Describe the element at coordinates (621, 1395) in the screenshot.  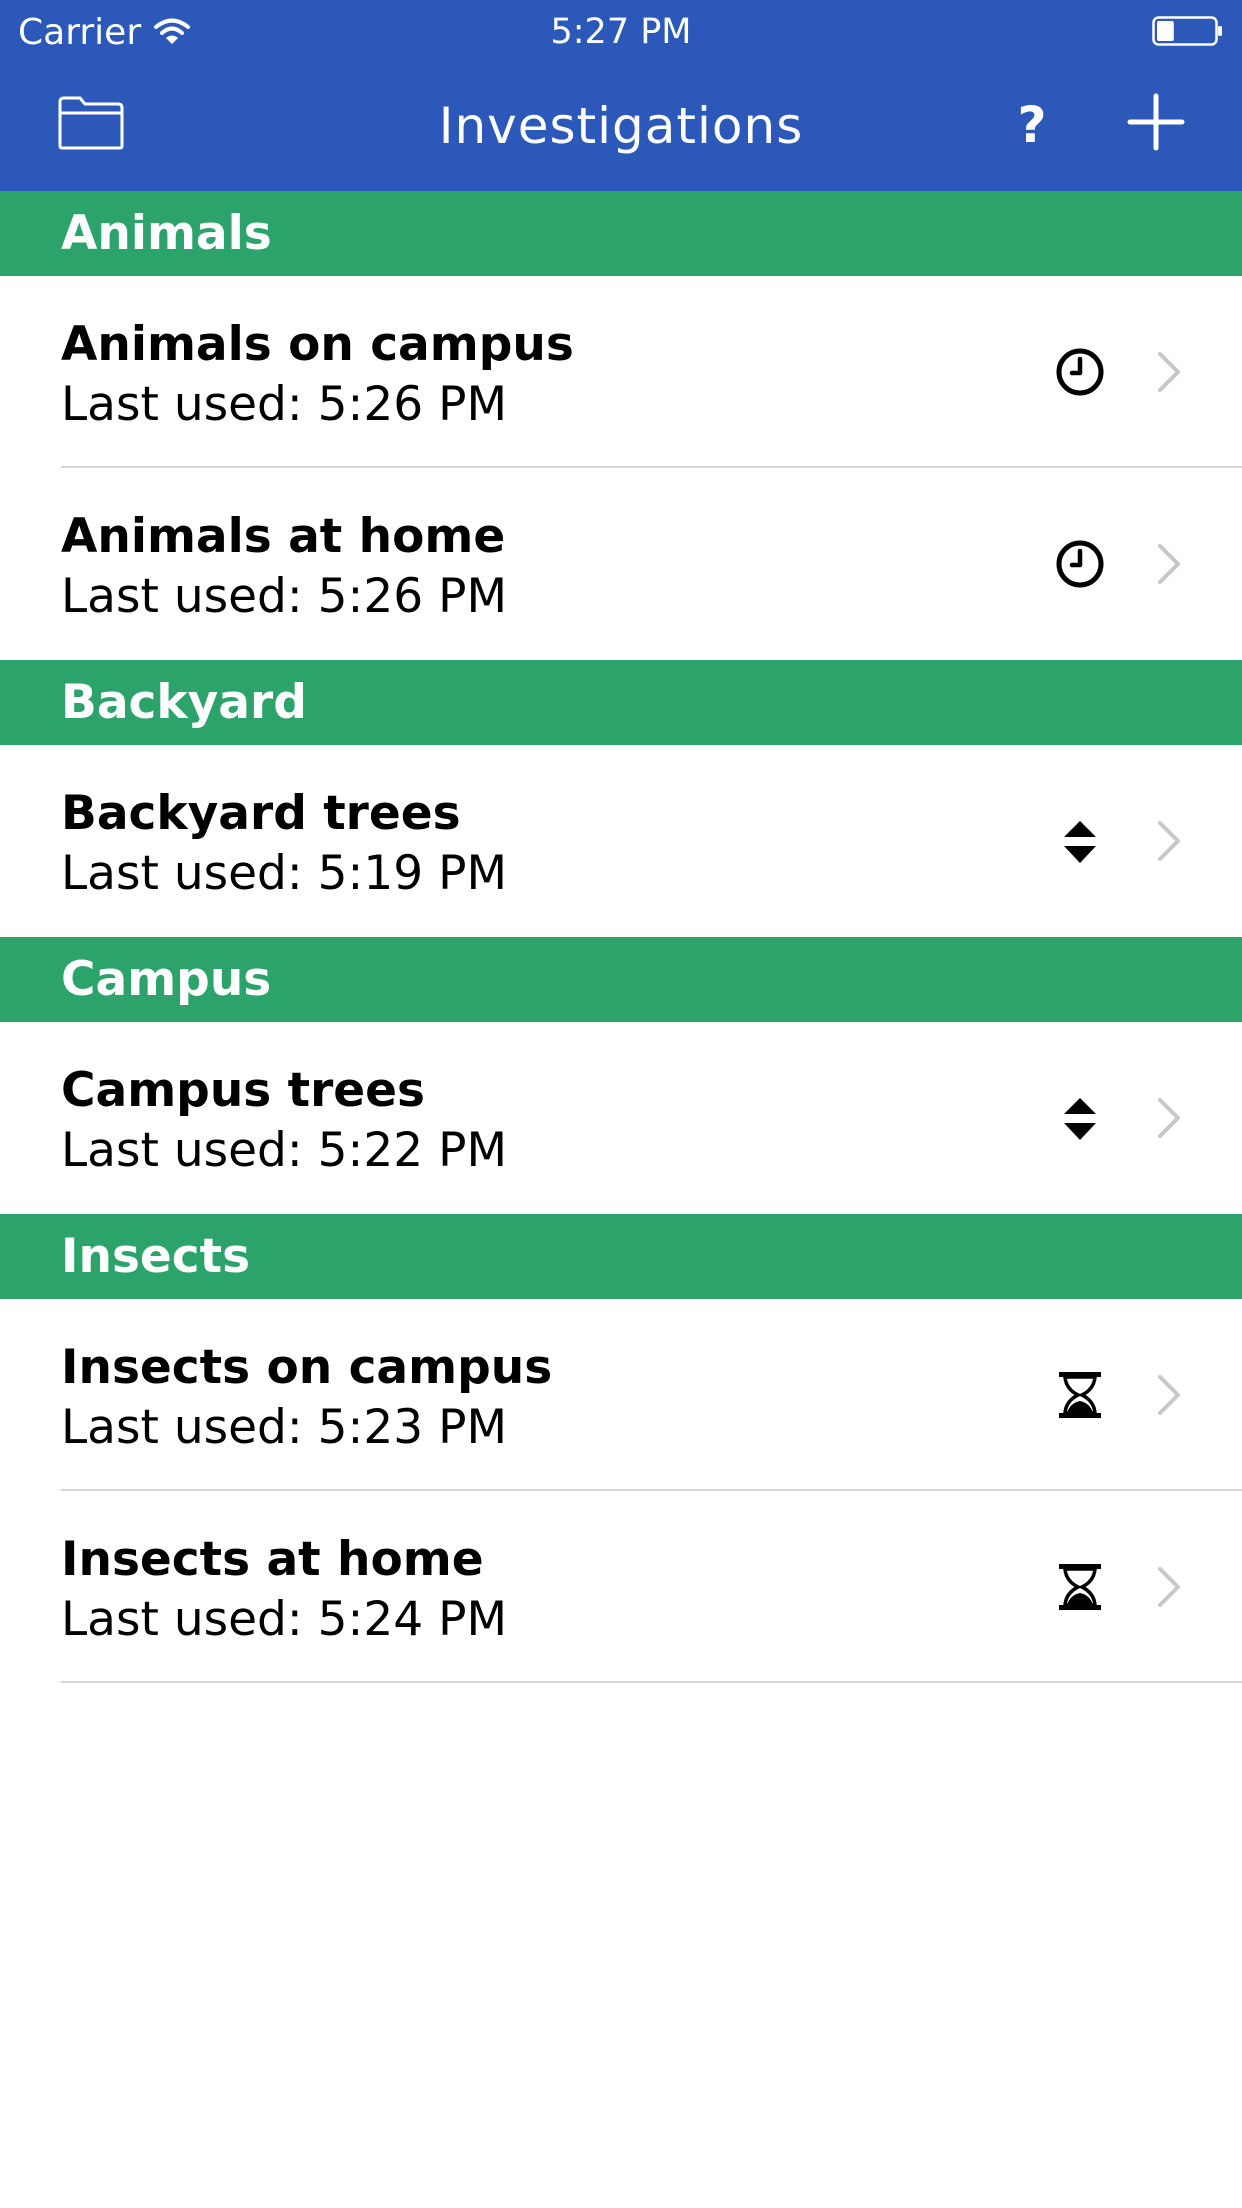
I see `list-item: Insects on campus Last used: 5:23 PM` at that location.